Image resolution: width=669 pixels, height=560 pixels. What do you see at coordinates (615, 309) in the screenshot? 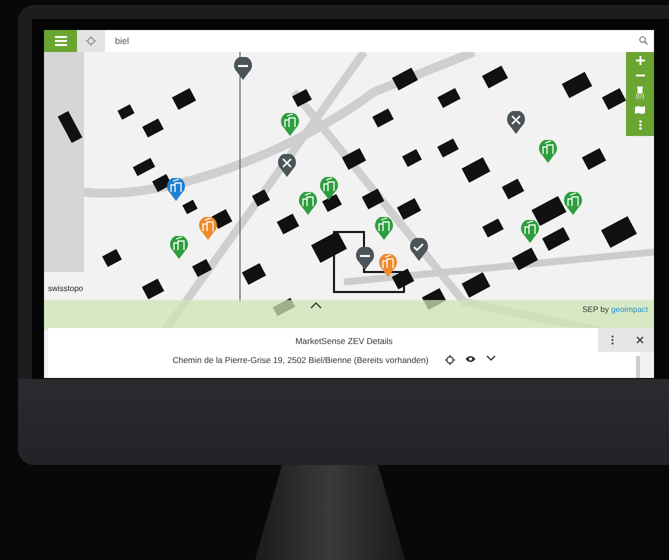
I see `attribution-text: SEP by geoimpact` at bounding box center [615, 309].